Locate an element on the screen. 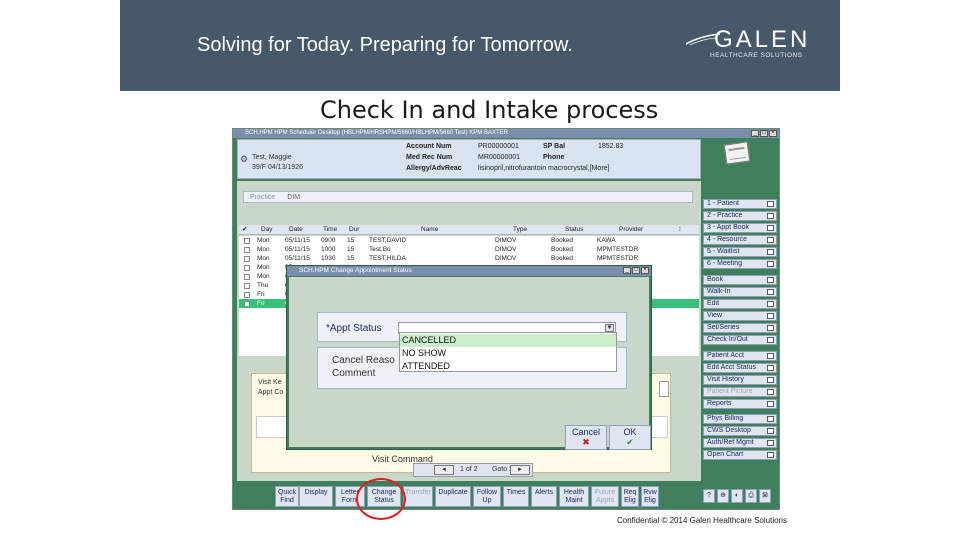 This screenshot has width=960, height=540. maximize-button: □ is located at coordinates (764, 133).